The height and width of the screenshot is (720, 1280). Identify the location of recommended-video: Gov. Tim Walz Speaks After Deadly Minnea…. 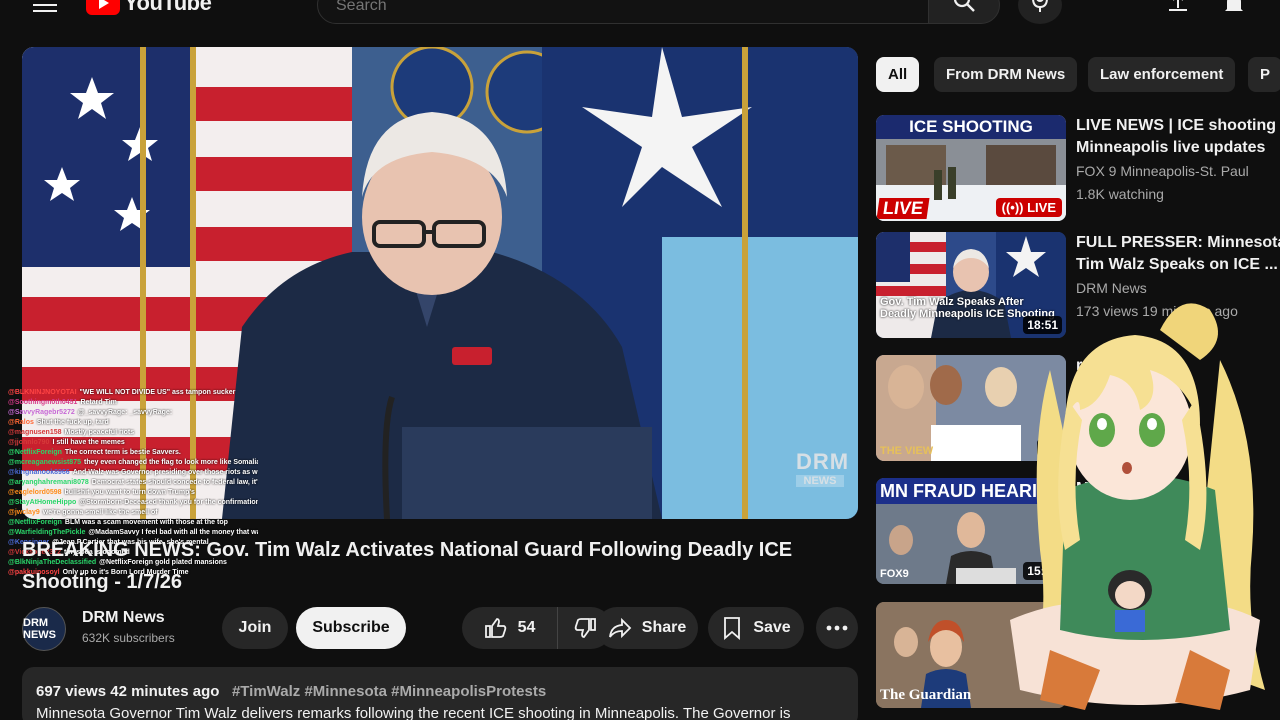
(1078, 287).